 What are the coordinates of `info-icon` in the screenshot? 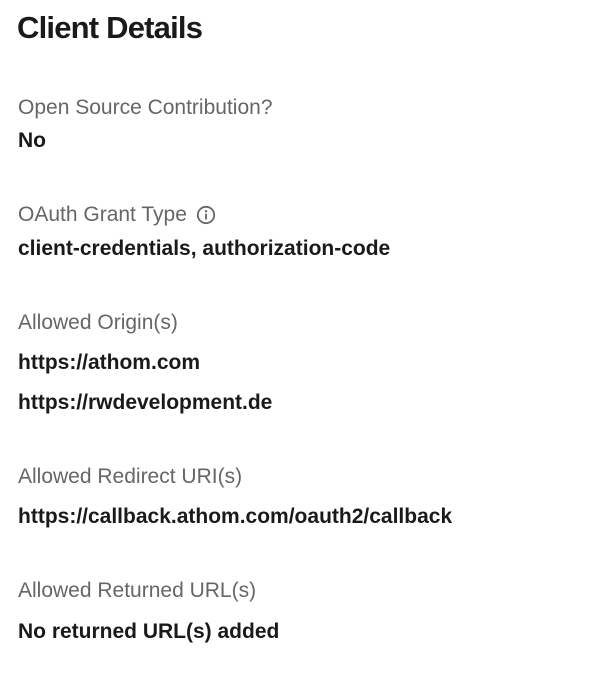 It's located at (206, 215).